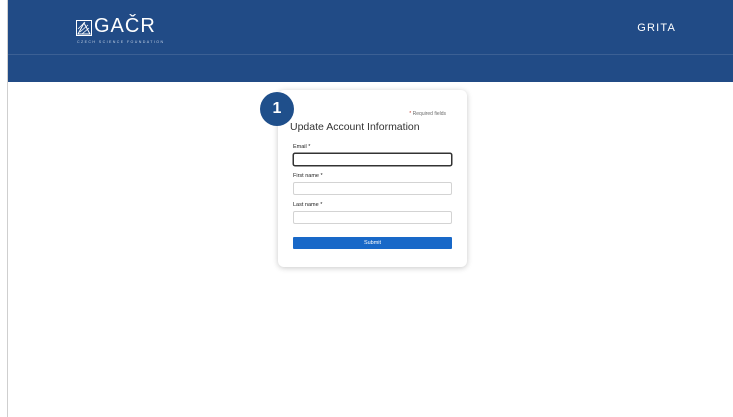  What do you see at coordinates (372, 159) in the screenshot?
I see `email-field` at bounding box center [372, 159].